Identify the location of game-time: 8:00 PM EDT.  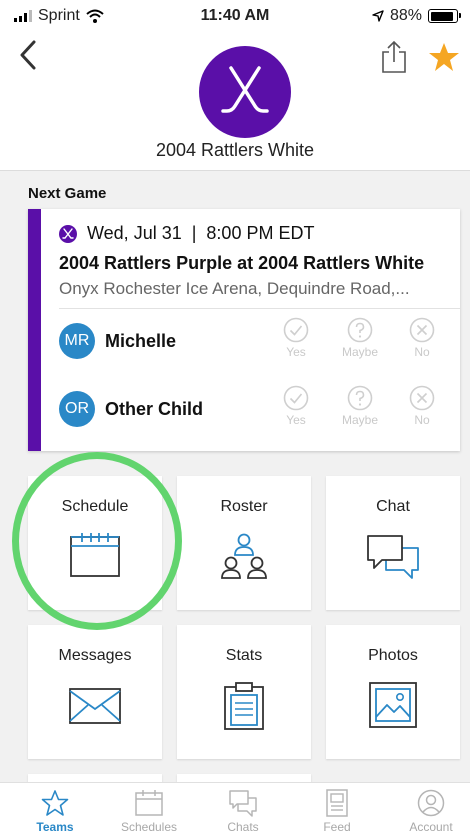
(260, 233).